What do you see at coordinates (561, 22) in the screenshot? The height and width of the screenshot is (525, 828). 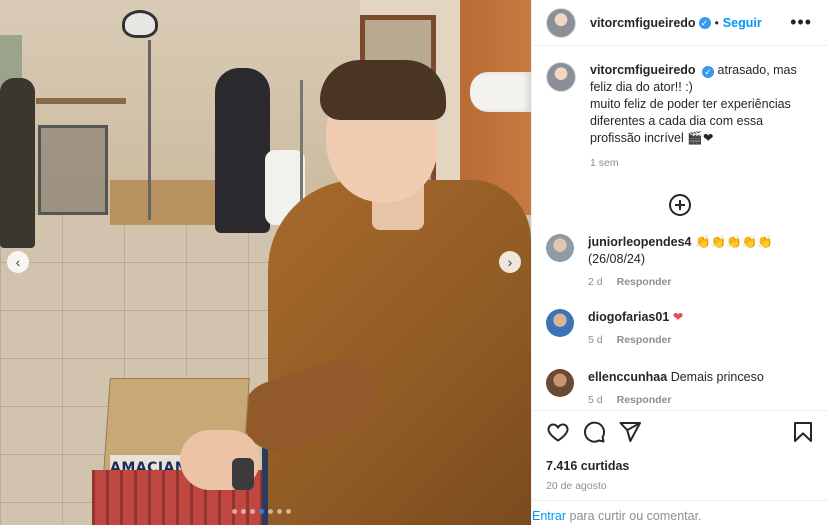 I see `author-avatar` at bounding box center [561, 22].